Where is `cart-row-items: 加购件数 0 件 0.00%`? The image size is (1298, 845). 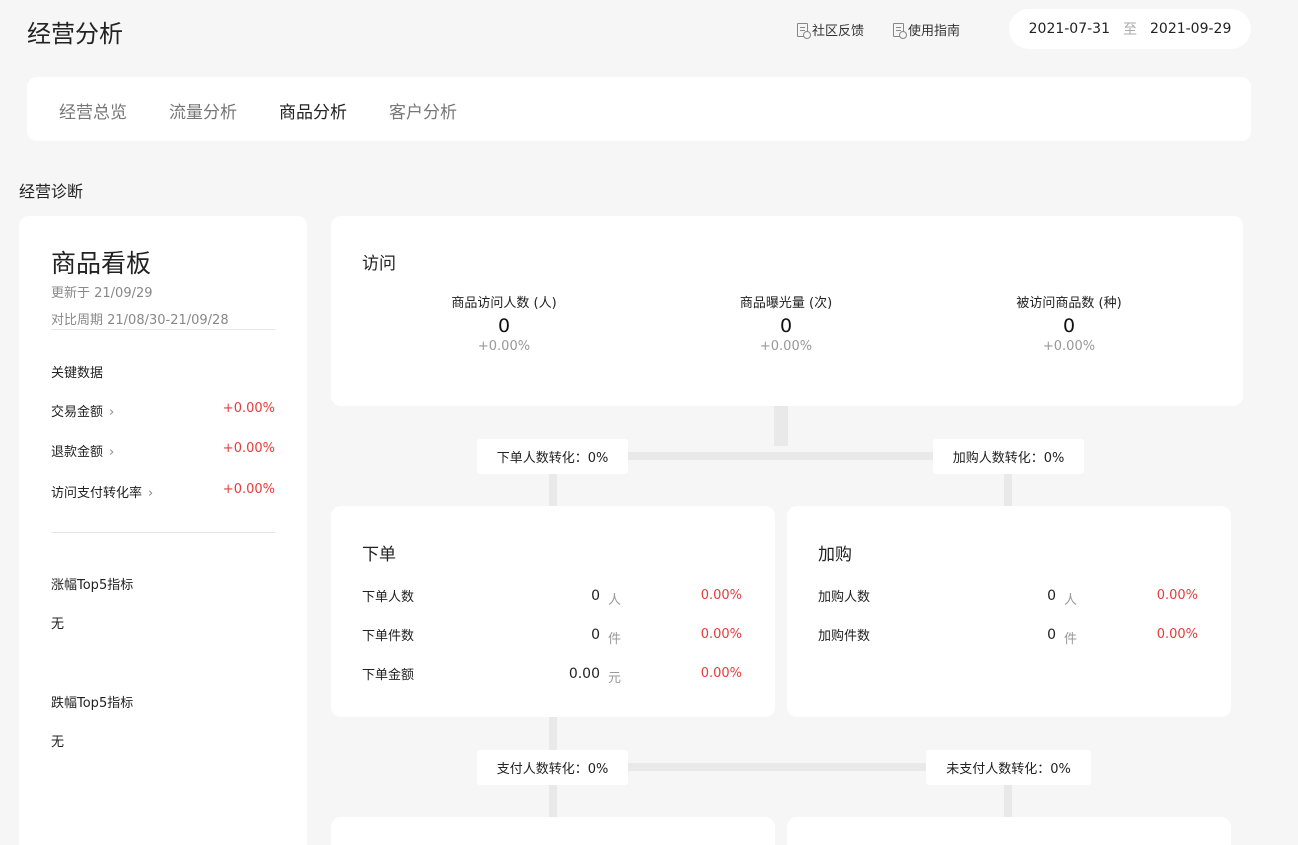
cart-row-items: 加购件数 0 件 0.00% is located at coordinates (1008, 636).